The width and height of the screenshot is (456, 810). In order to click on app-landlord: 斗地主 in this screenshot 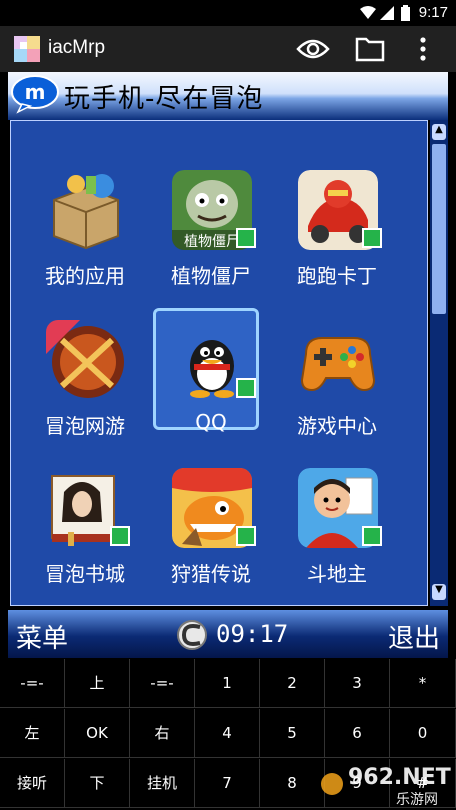, I will do `click(337, 516)`.